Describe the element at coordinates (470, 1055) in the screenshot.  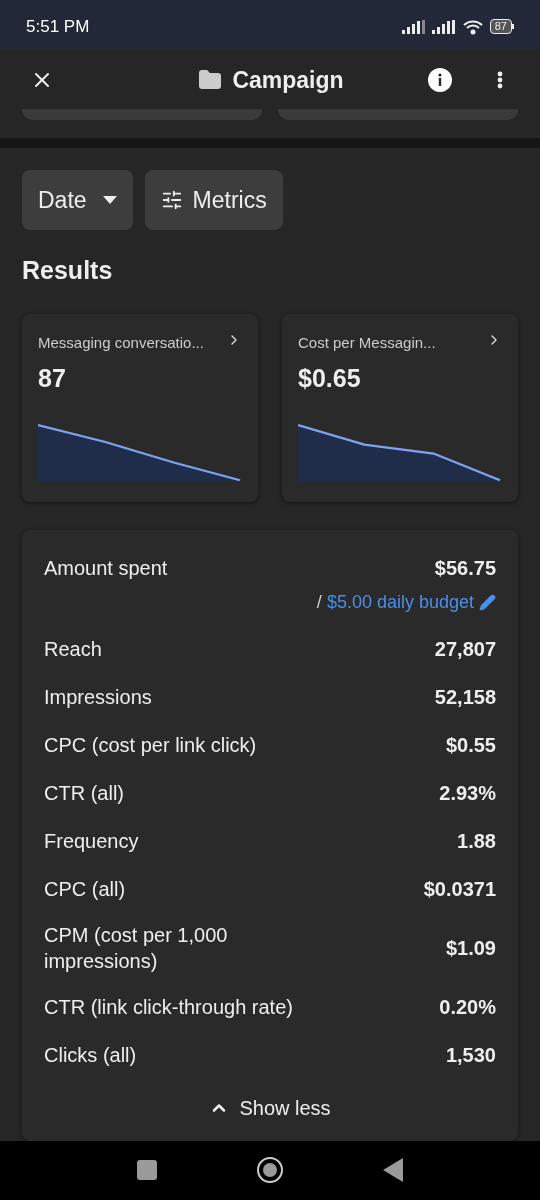
I see `metric-value: 1,530` at that location.